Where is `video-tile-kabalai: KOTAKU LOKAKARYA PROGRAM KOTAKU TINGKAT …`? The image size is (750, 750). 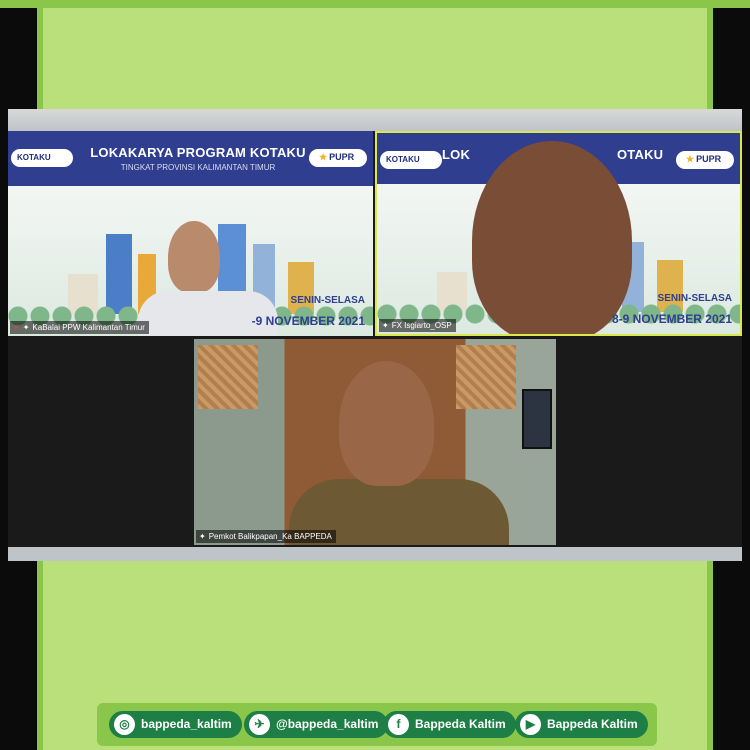
video-tile-kabalai: KOTAKU LOKAKARYA PROGRAM KOTAKU TINGKAT … is located at coordinates (190, 233).